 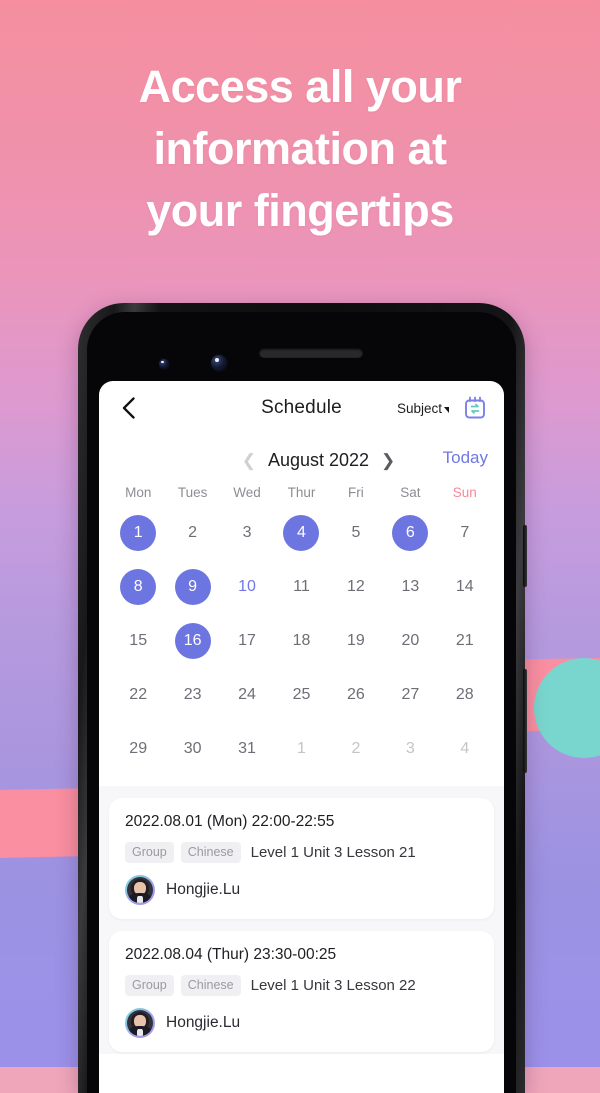 I want to click on calendar-day: 25, so click(x=301, y=695).